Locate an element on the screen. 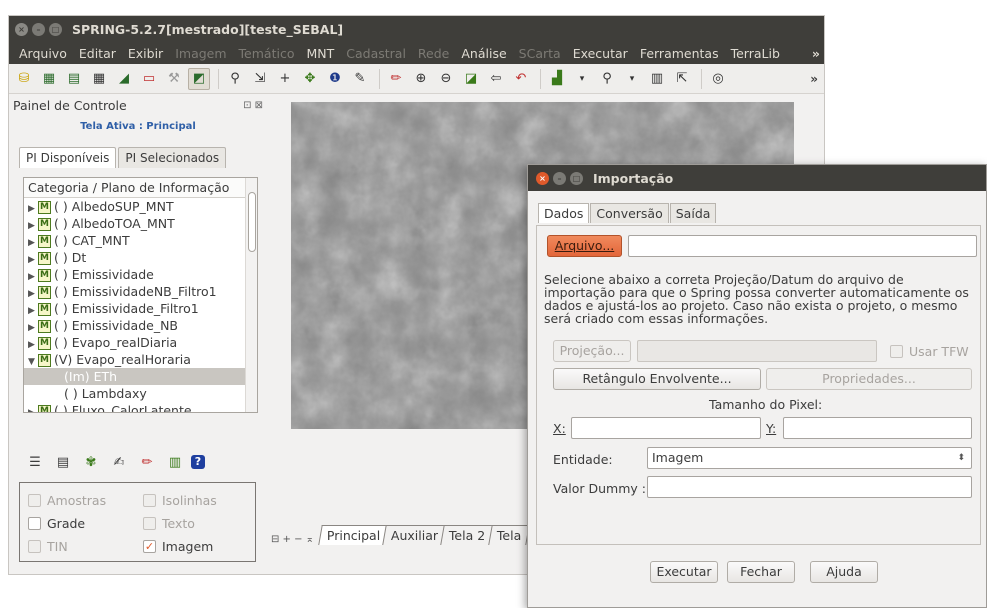 This screenshot has height=608, width=987. tree-scrollbar is located at coordinates (251, 295).